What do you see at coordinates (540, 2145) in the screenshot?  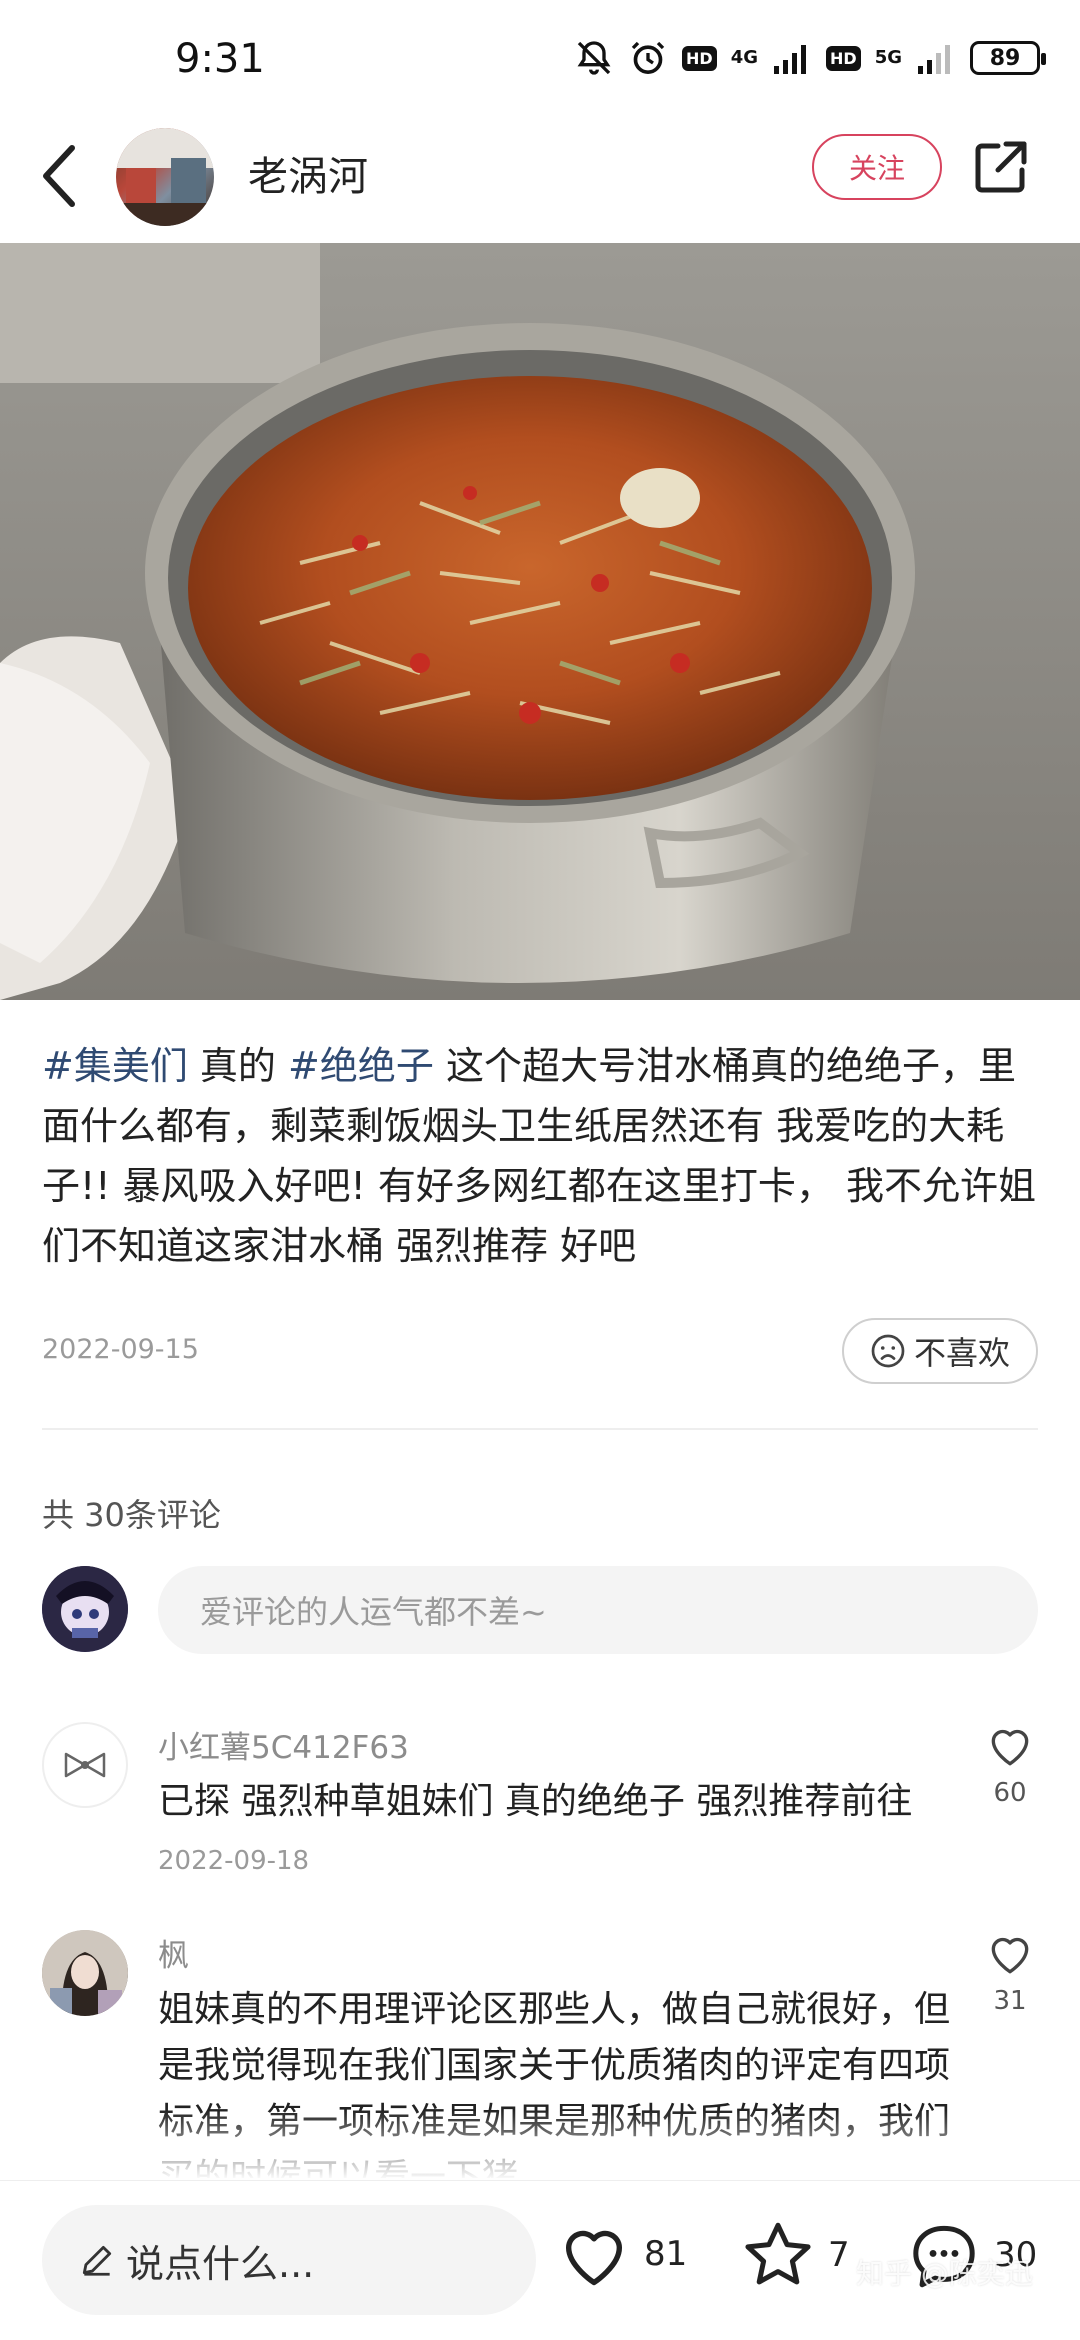 I see `content-fade` at bounding box center [540, 2145].